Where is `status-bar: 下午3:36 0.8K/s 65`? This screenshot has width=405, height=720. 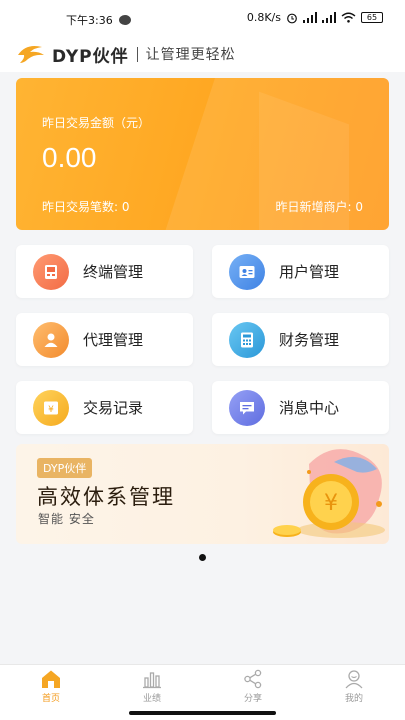
status-bar: 下午3:36 0.8K/s 65 is located at coordinates (202, 18).